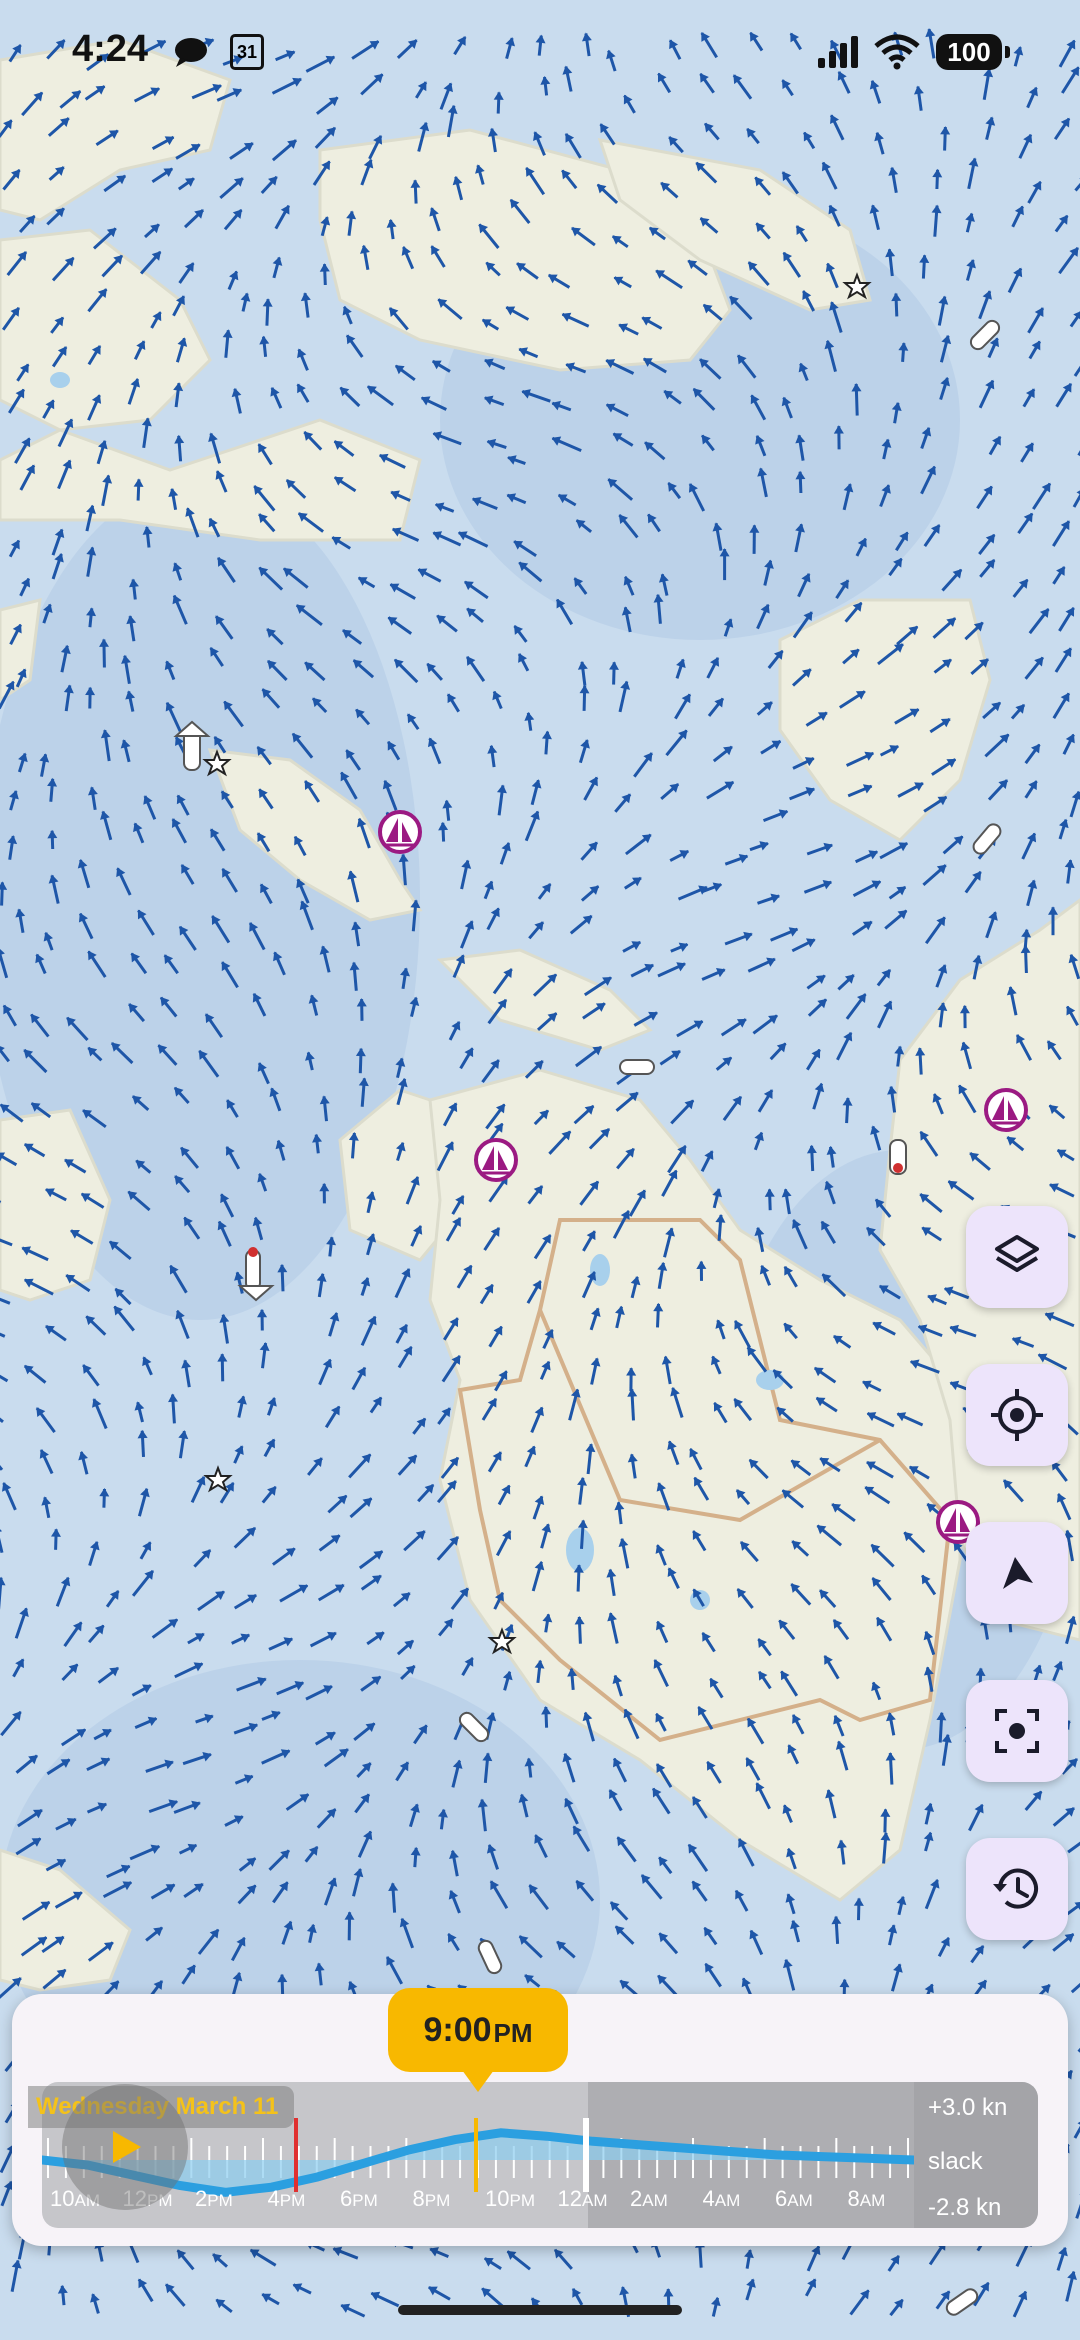 Image resolution: width=1080 pixels, height=2340 pixels. What do you see at coordinates (431, 2198) in the screenshot?
I see `hour-label: 8PM` at bounding box center [431, 2198].